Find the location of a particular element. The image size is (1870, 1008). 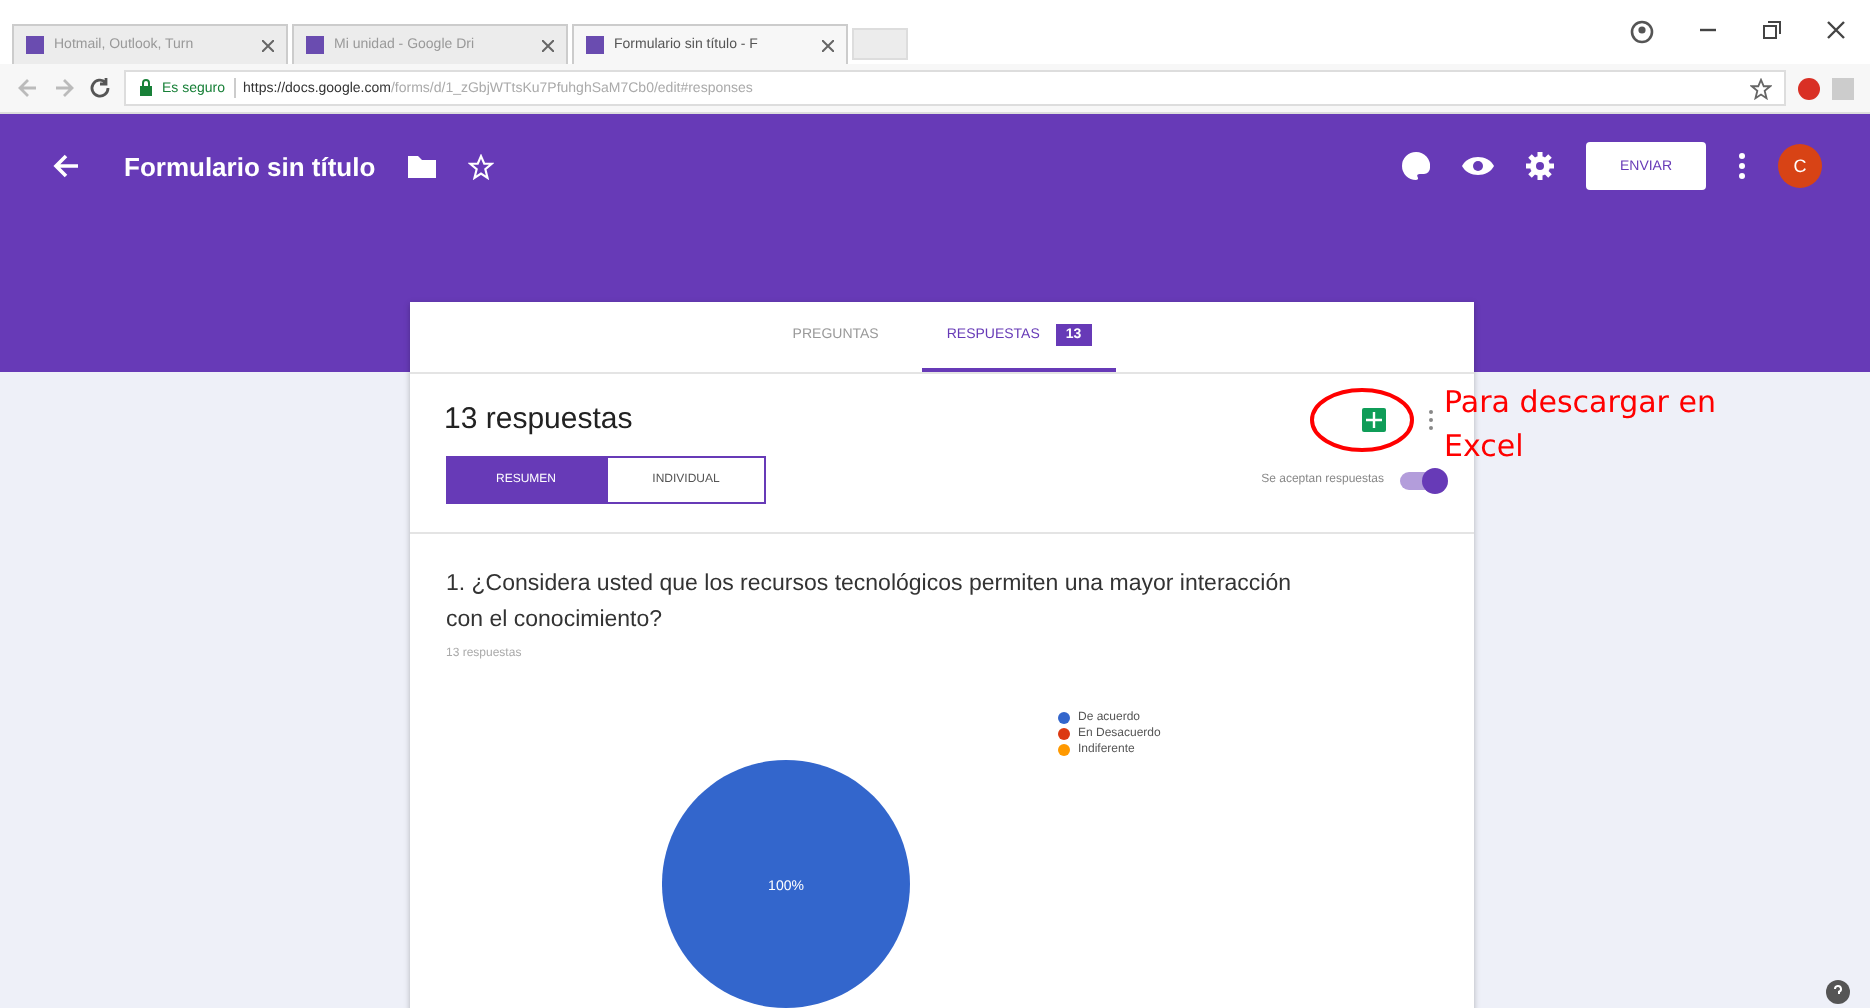

responses-title: 13 respuestas is located at coordinates (539, 419).